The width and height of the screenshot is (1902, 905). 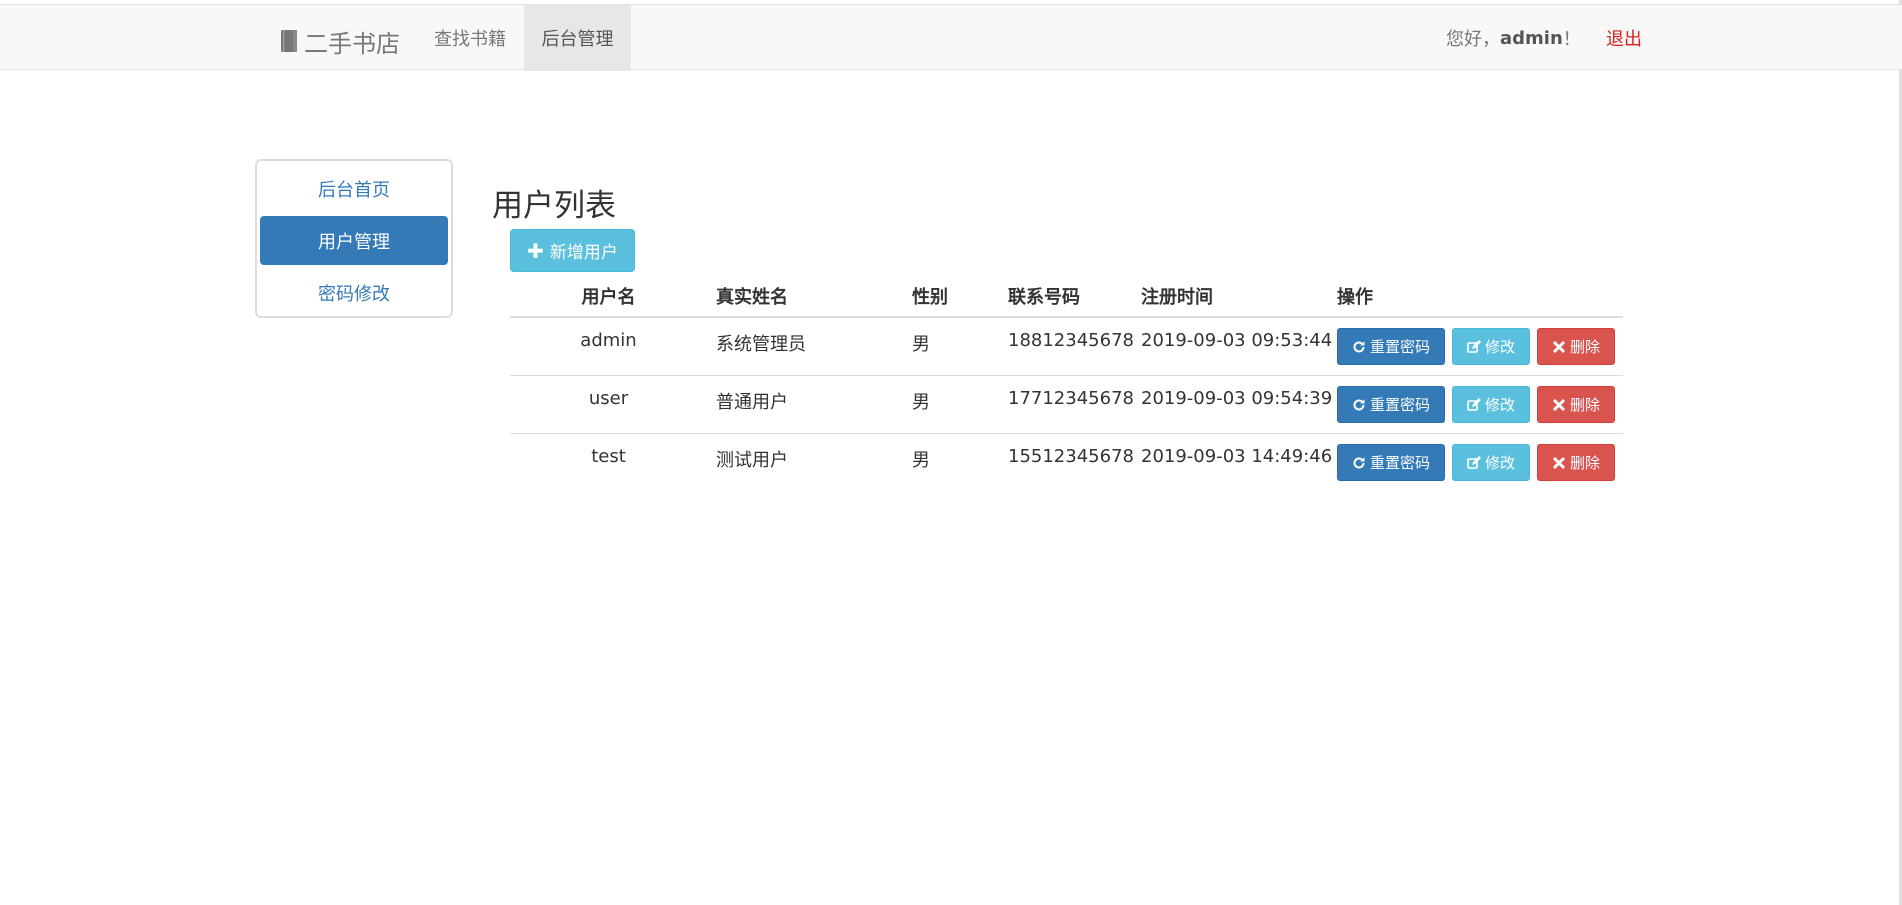 I want to click on cell-registered: 2019-09-03 09:54:39, so click(x=1237, y=398).